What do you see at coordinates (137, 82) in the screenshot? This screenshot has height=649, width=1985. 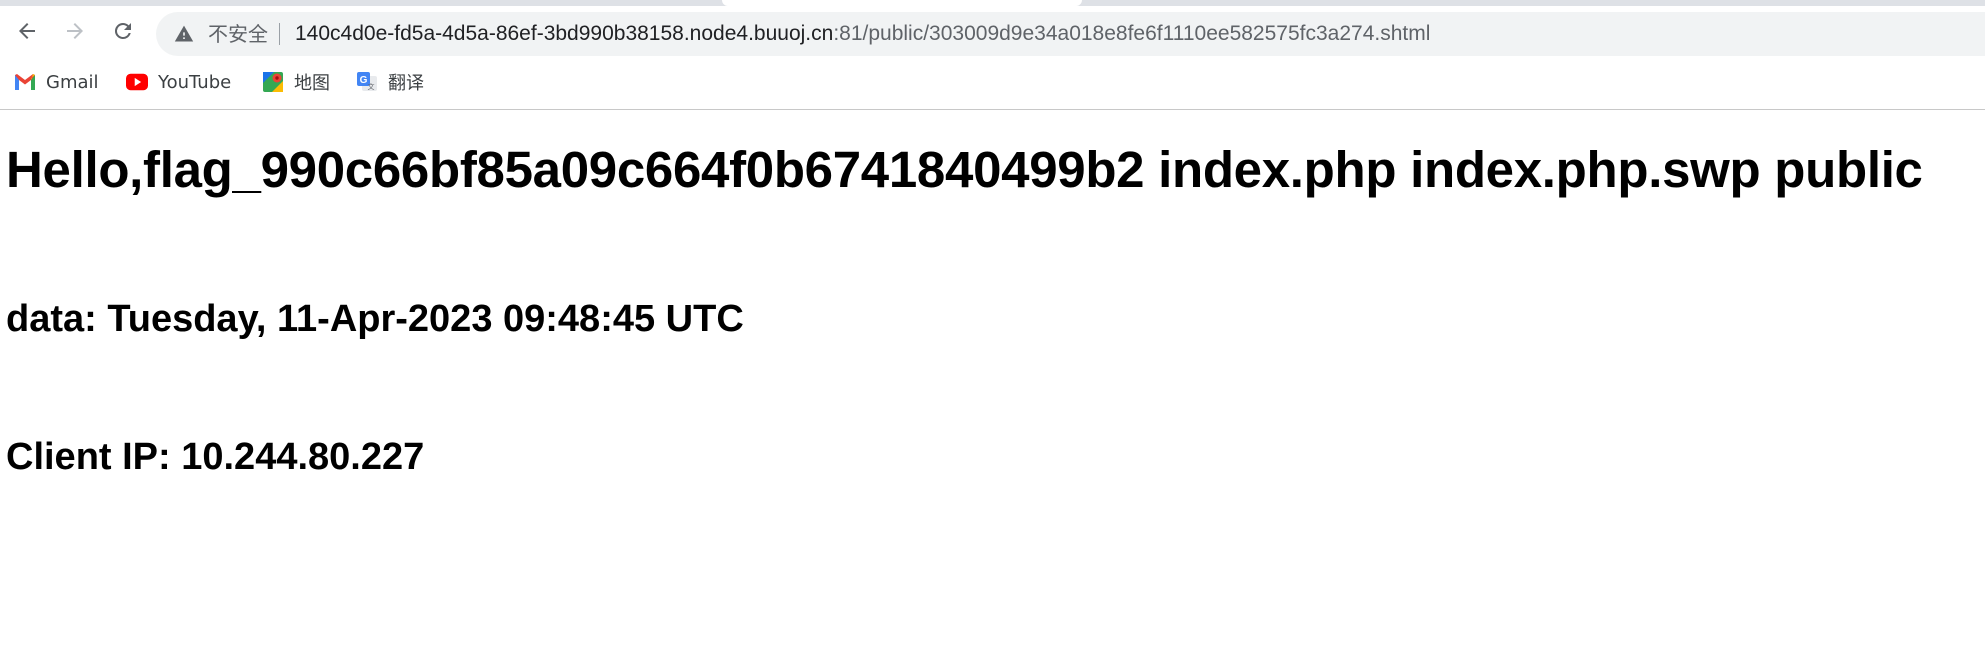 I see `youtube-icon` at bounding box center [137, 82].